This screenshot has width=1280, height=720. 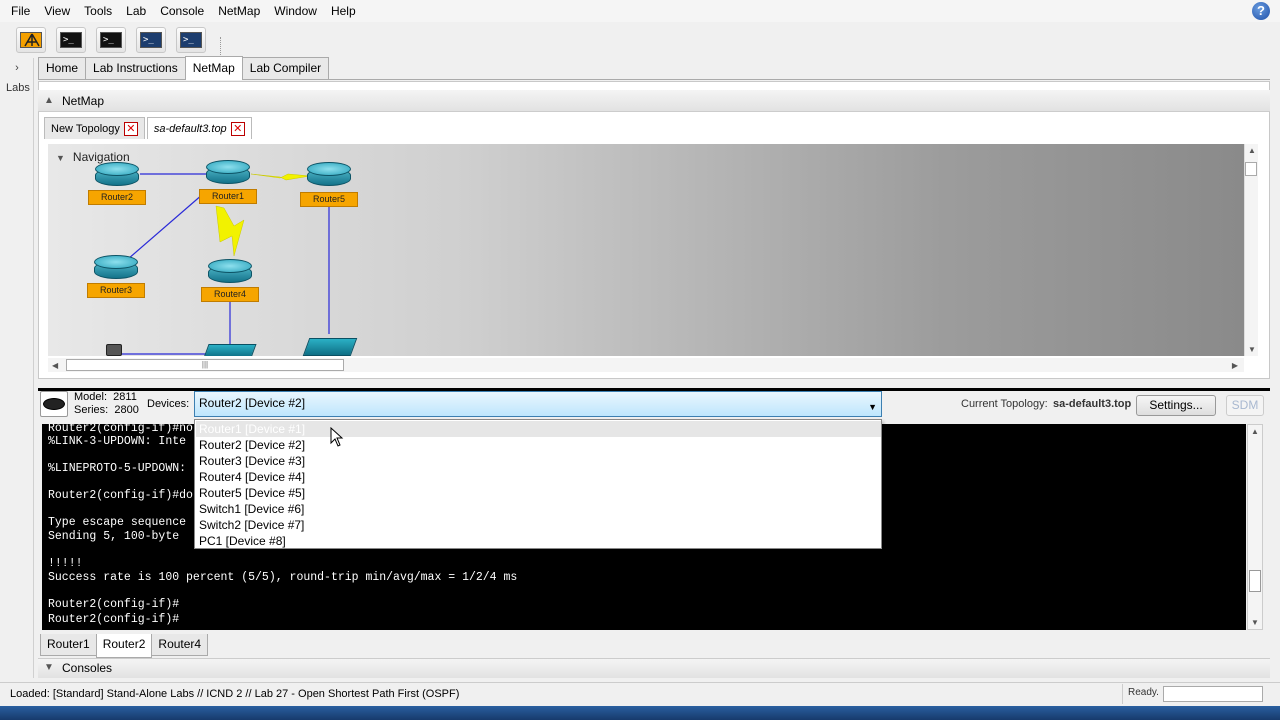 What do you see at coordinates (117, 175) in the screenshot?
I see `router2-node` at bounding box center [117, 175].